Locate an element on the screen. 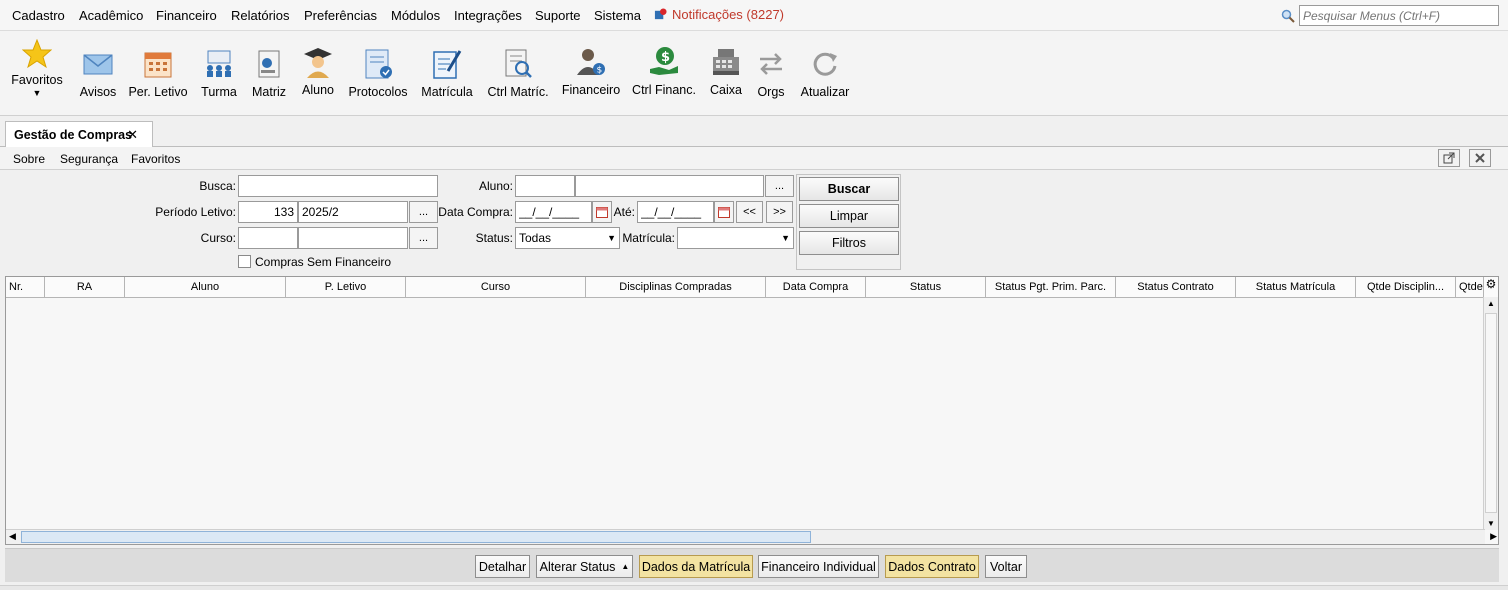 The height and width of the screenshot is (590, 1508). favoritos-button: Favoritos ▼ is located at coordinates (37, 68).